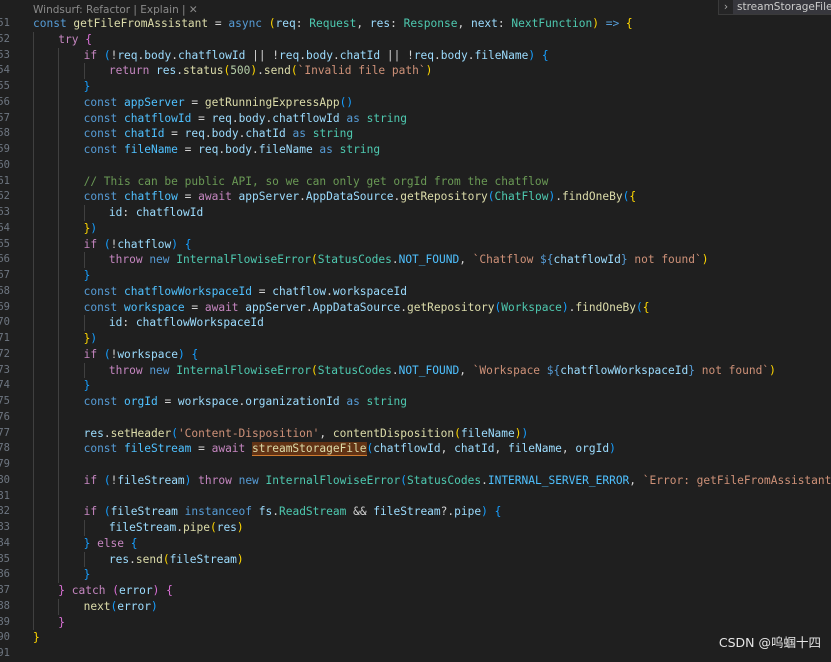 The image size is (831, 662). What do you see at coordinates (726, 7) in the screenshot?
I see `chevron-right-icon: ›` at bounding box center [726, 7].